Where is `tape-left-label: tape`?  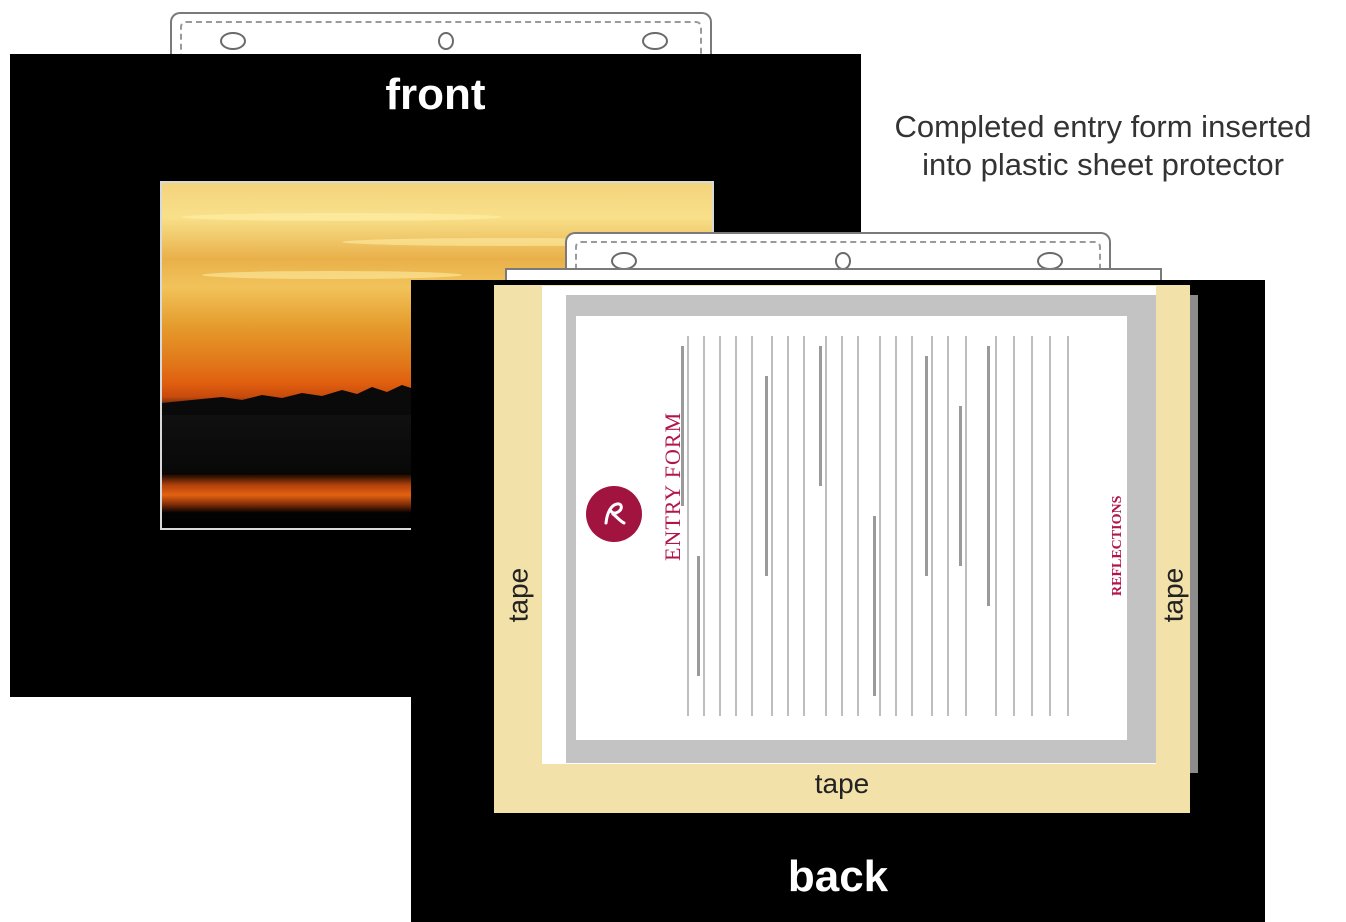
tape-left-label: tape is located at coordinates (518, 595).